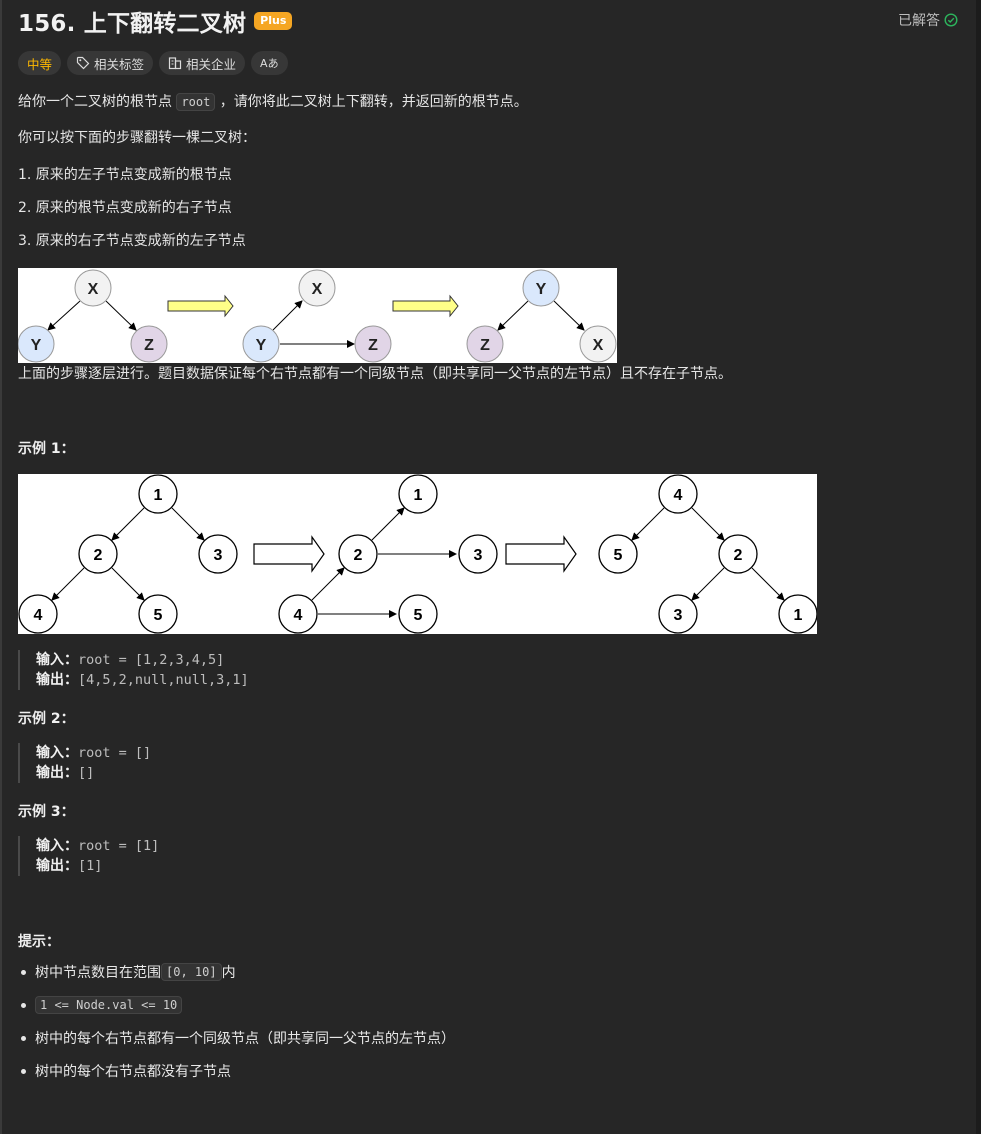  What do you see at coordinates (298, 615) in the screenshot?
I see `ex1-b-node-4: 4` at bounding box center [298, 615].